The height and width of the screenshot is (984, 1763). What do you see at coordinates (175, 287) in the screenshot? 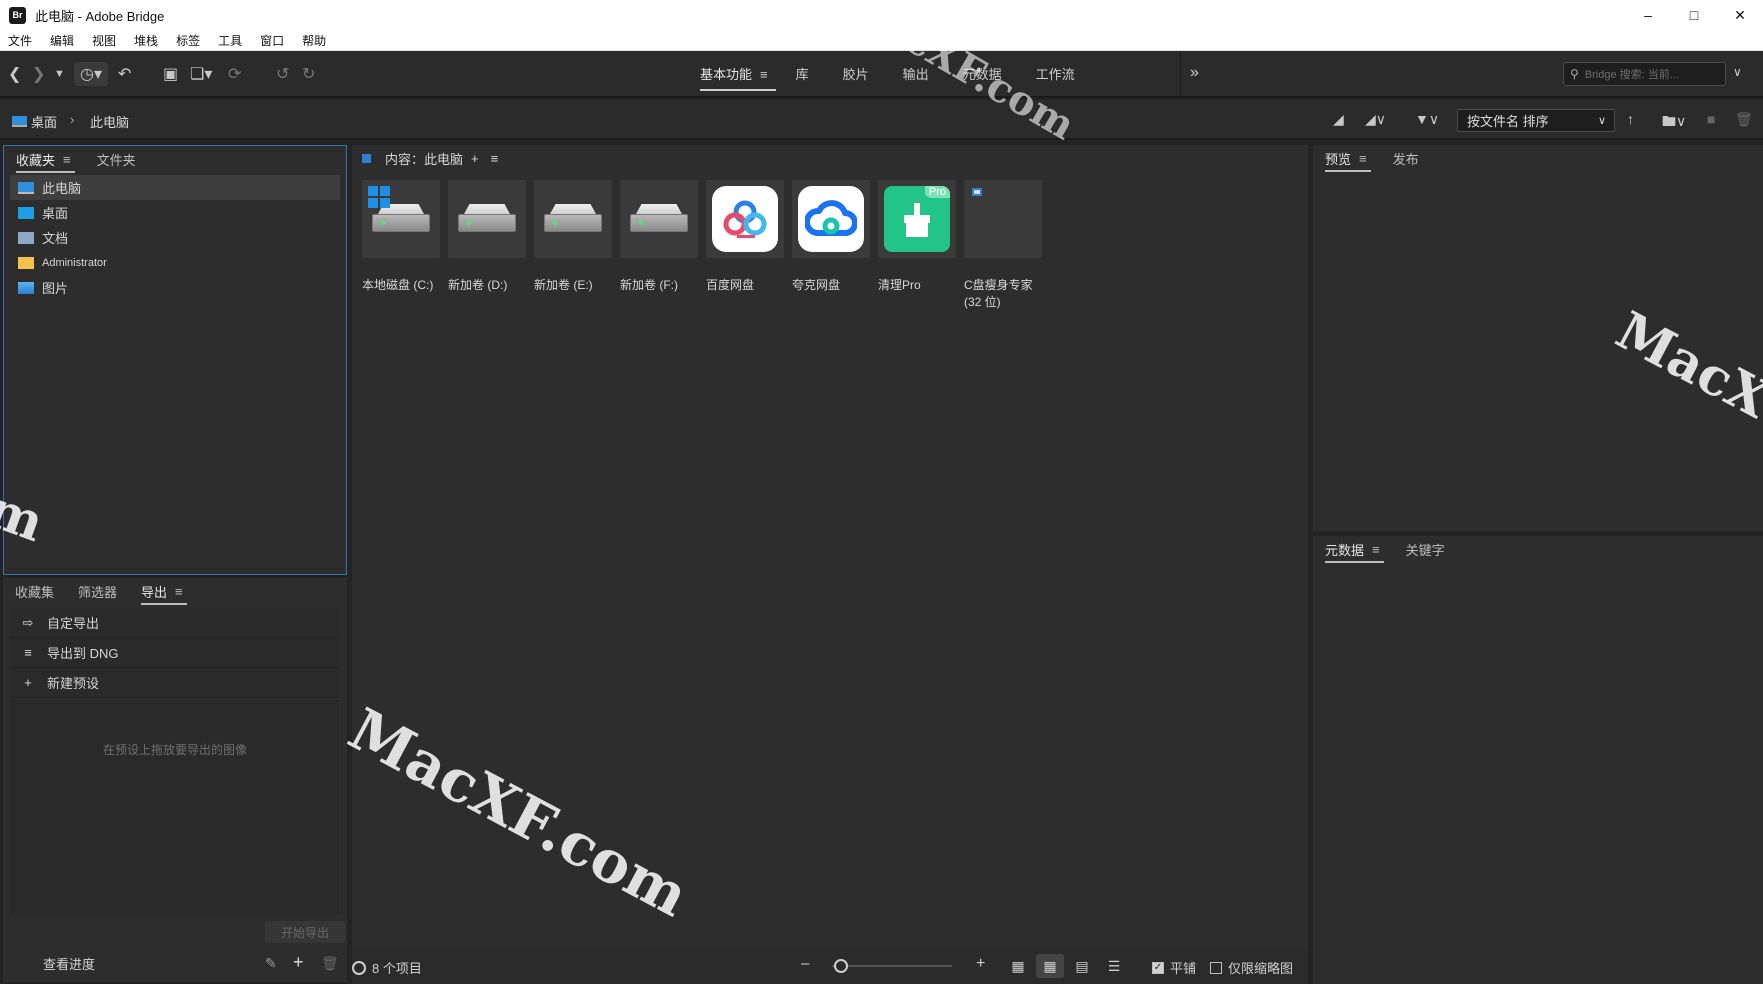
I see `sidebar-item-pictures: 图片` at bounding box center [175, 287].